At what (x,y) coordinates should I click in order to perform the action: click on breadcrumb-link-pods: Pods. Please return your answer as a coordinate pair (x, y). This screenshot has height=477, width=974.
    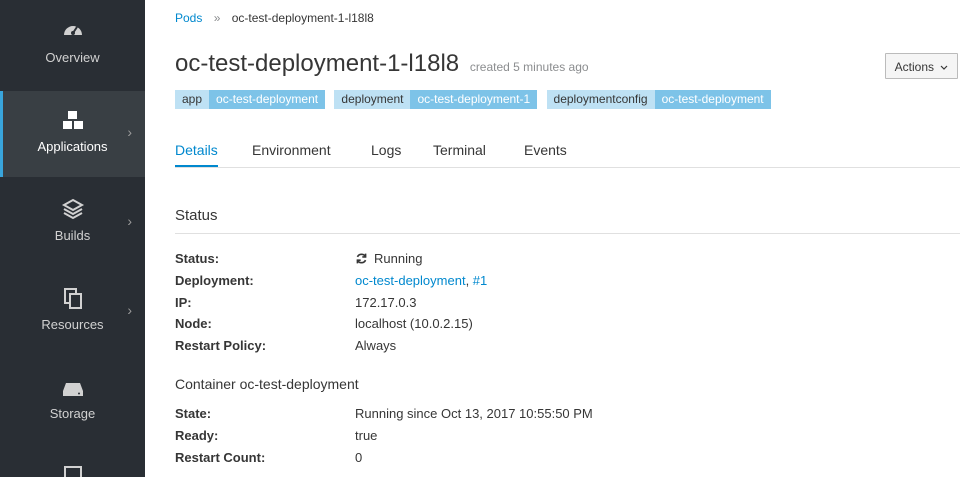
    Looking at the image, I should click on (188, 18).